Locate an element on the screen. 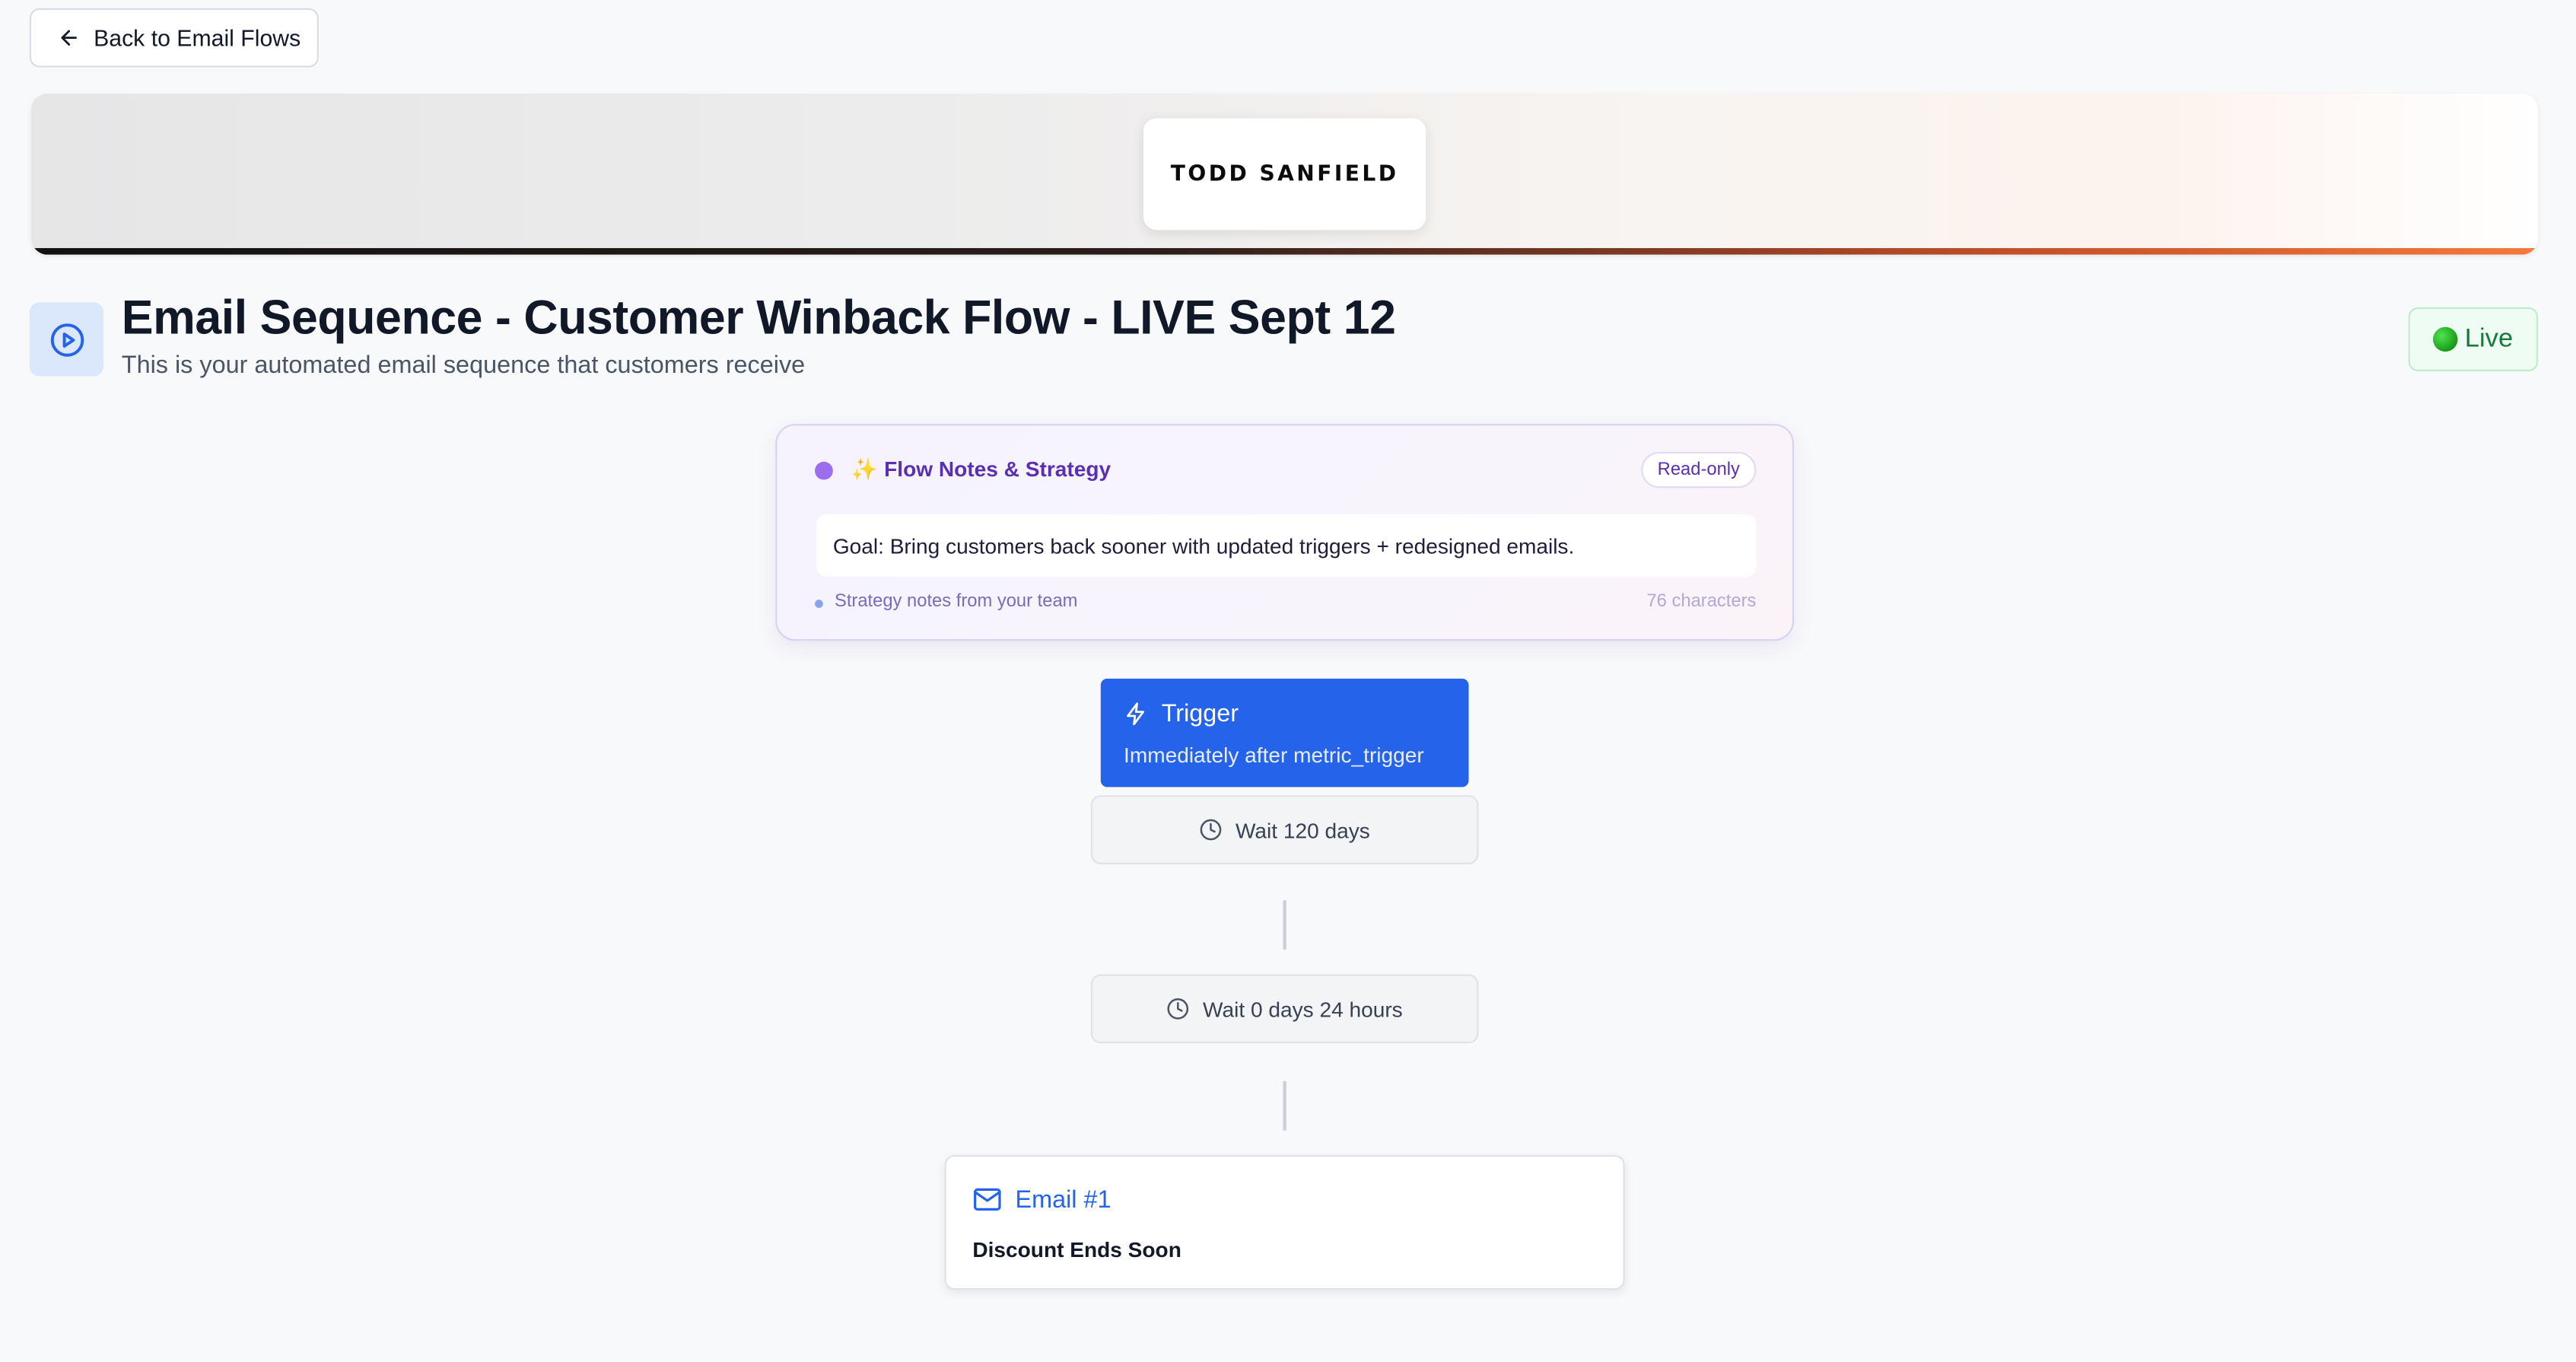 The image size is (2576, 1362). live-status-dot-icon is located at coordinates (2446, 339).